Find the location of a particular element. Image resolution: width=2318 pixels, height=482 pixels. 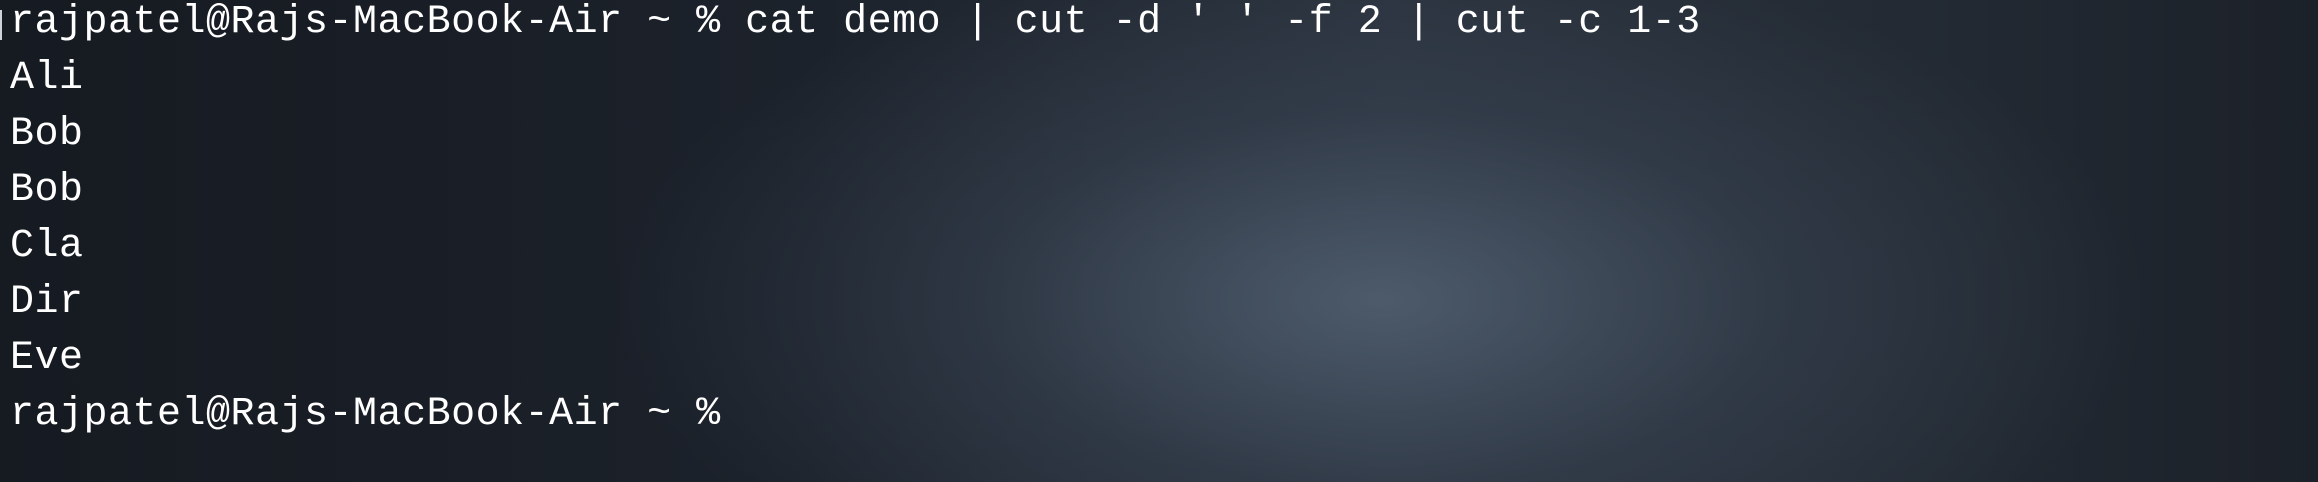

selection-marker is located at coordinates (1, 25).